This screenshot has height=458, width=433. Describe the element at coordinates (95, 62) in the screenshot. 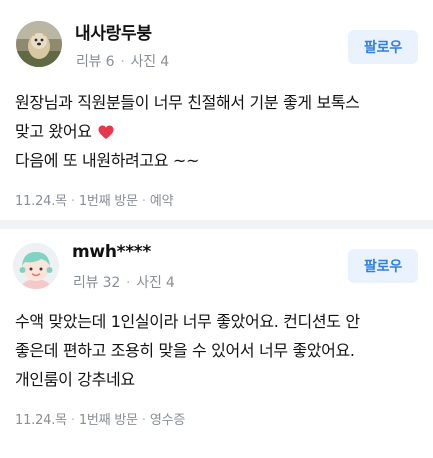

I see `review-count: 리뷰 6` at that location.